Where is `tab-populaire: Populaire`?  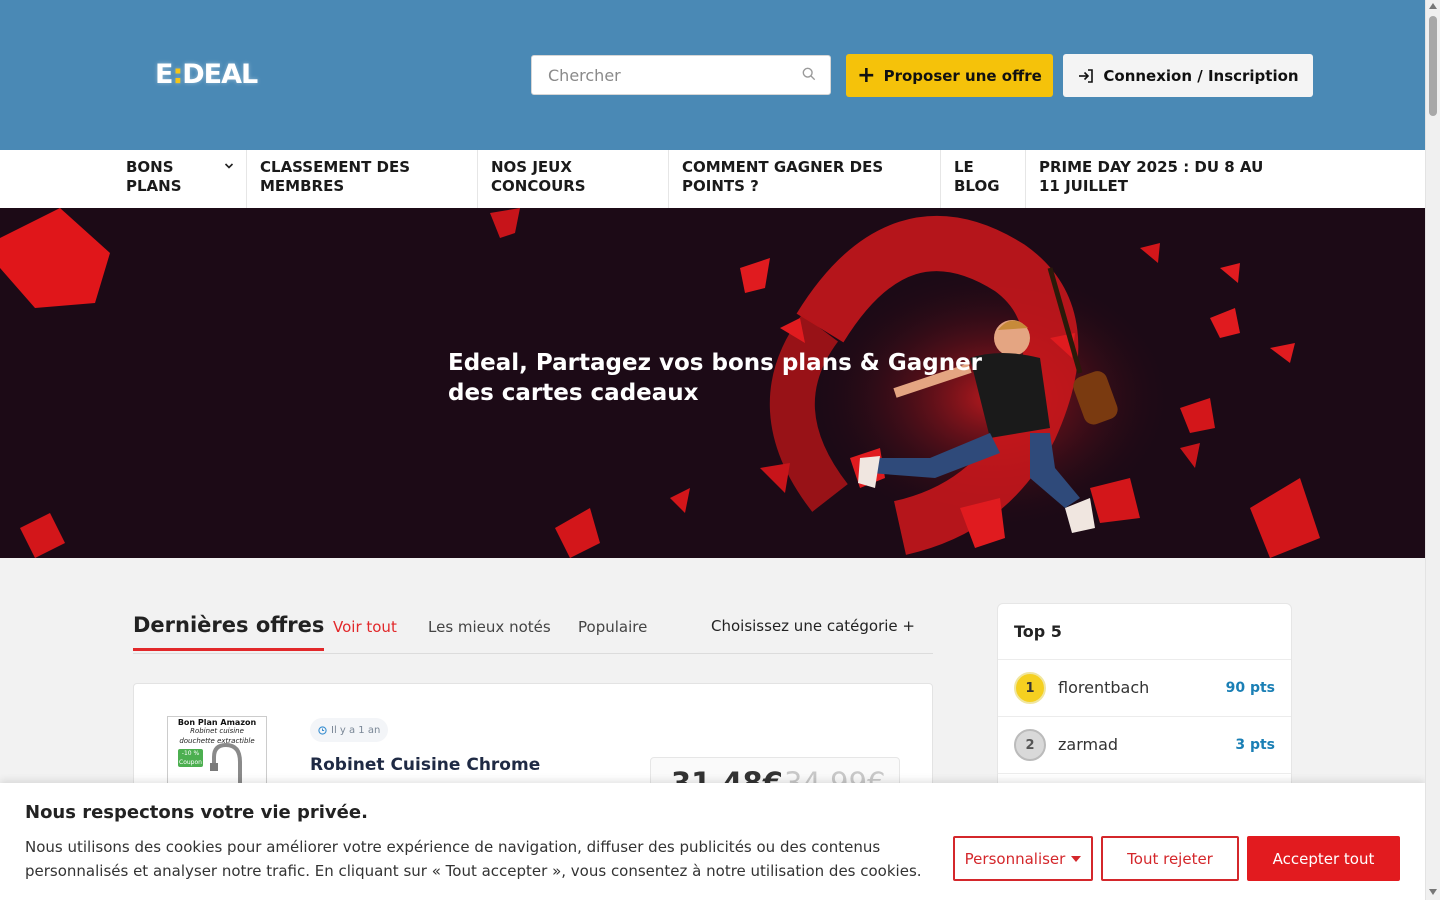
tab-populaire: Populaire is located at coordinates (612, 627).